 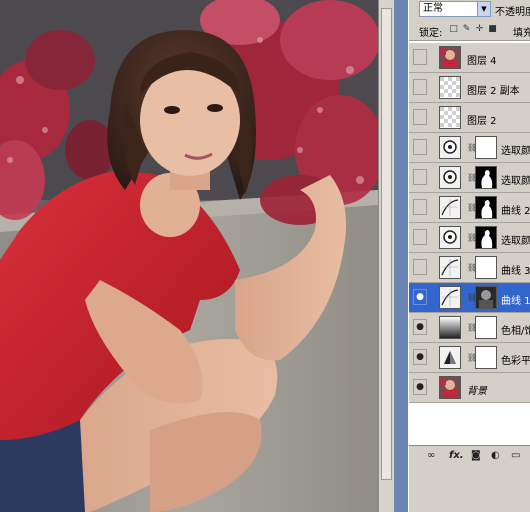 What do you see at coordinates (495, 456) in the screenshot?
I see `adjustment-layer-icon: ◐` at bounding box center [495, 456].